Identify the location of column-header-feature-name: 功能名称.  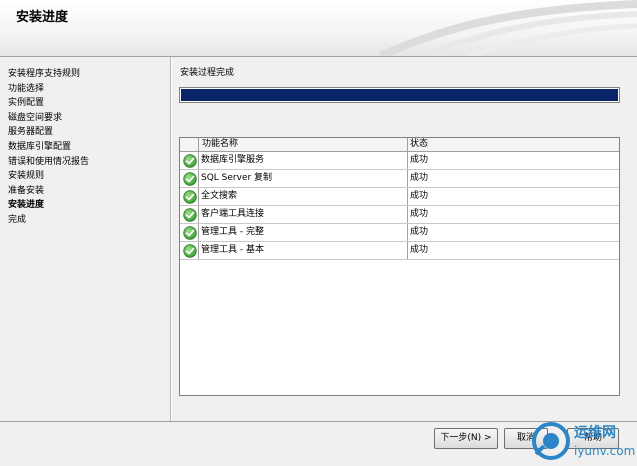
(220, 144).